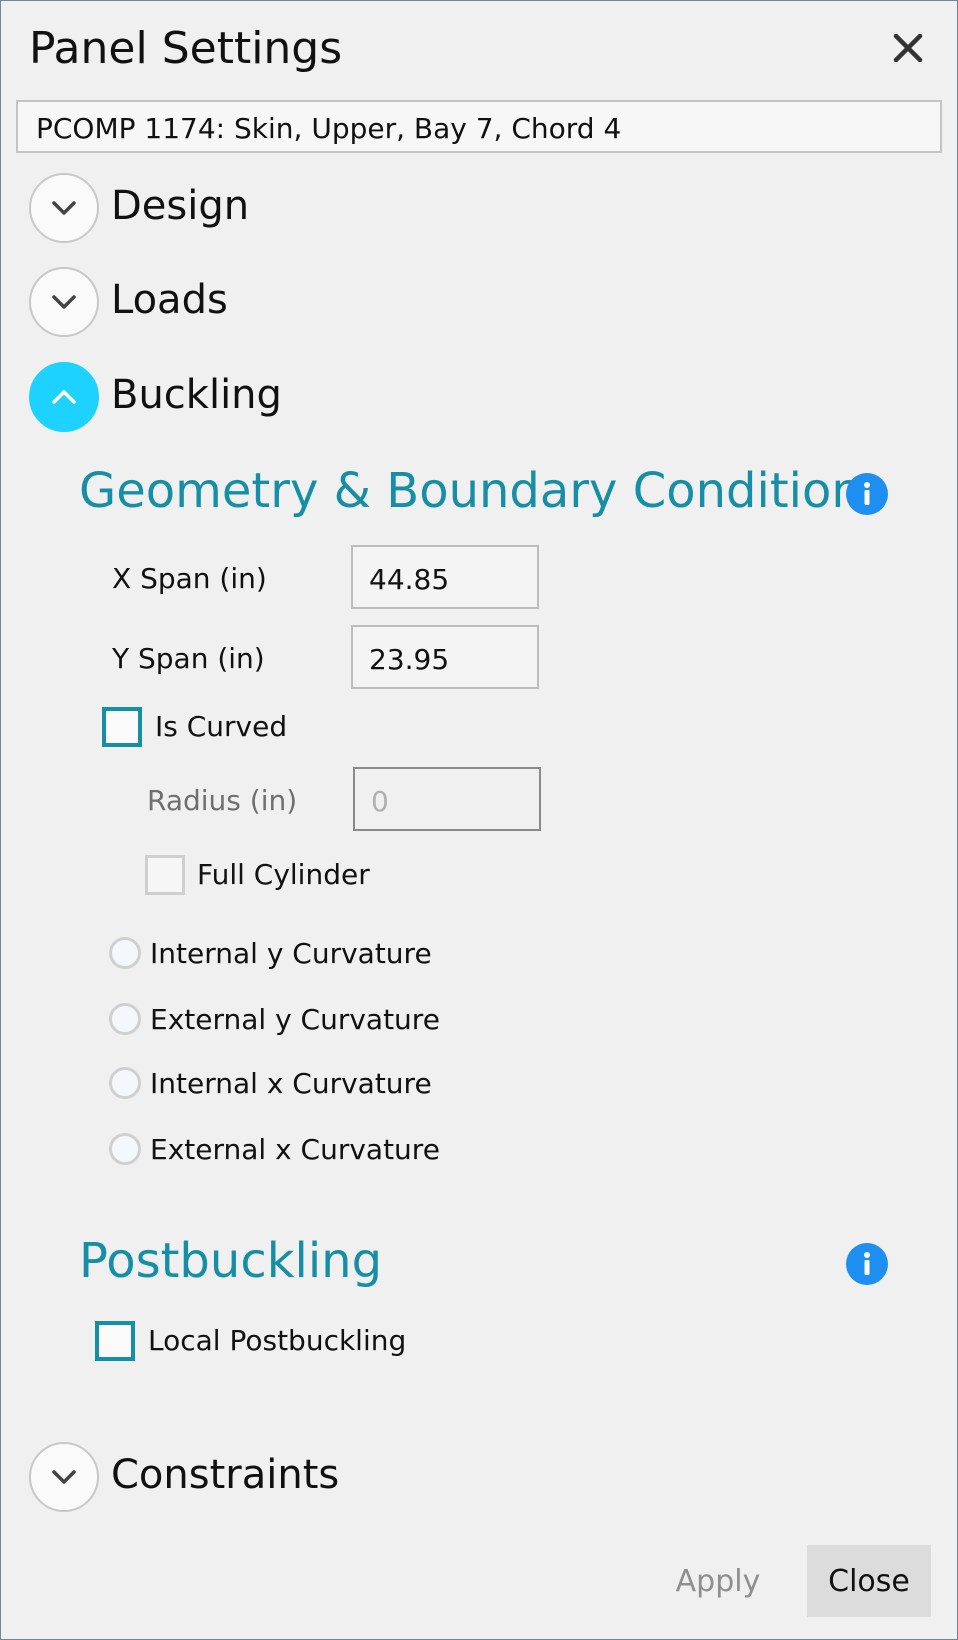  I want to click on geometry-heading: Geometry & Boundary Conditions, so click(483, 491).